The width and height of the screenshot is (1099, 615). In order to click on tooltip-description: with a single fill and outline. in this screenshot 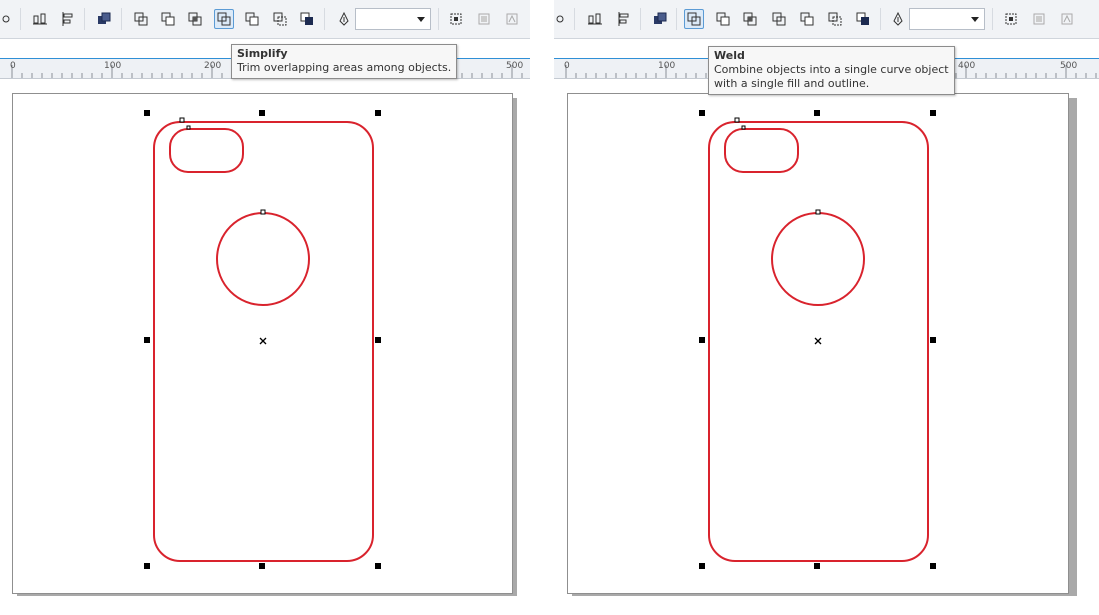, I will do `click(792, 83)`.